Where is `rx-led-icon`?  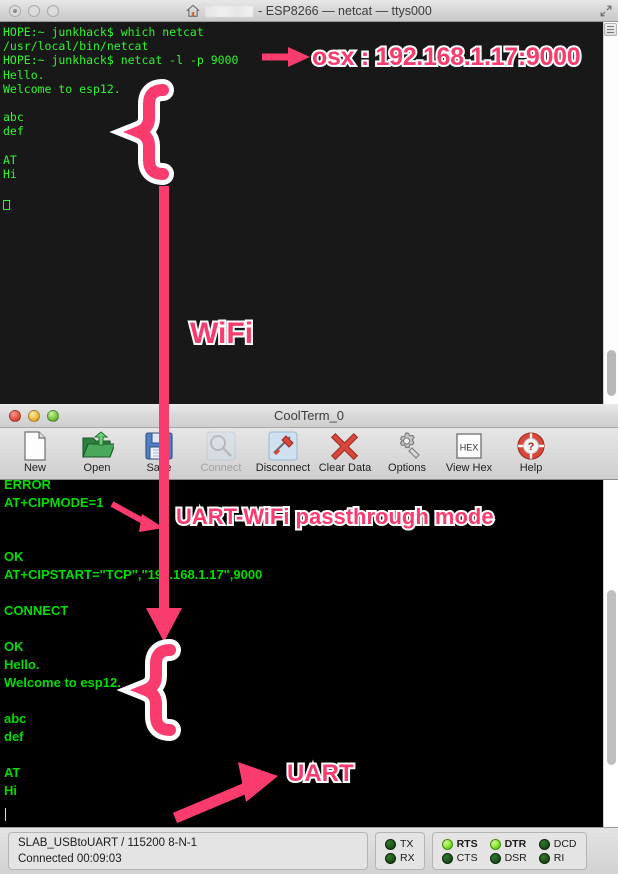 rx-led-icon is located at coordinates (390, 858).